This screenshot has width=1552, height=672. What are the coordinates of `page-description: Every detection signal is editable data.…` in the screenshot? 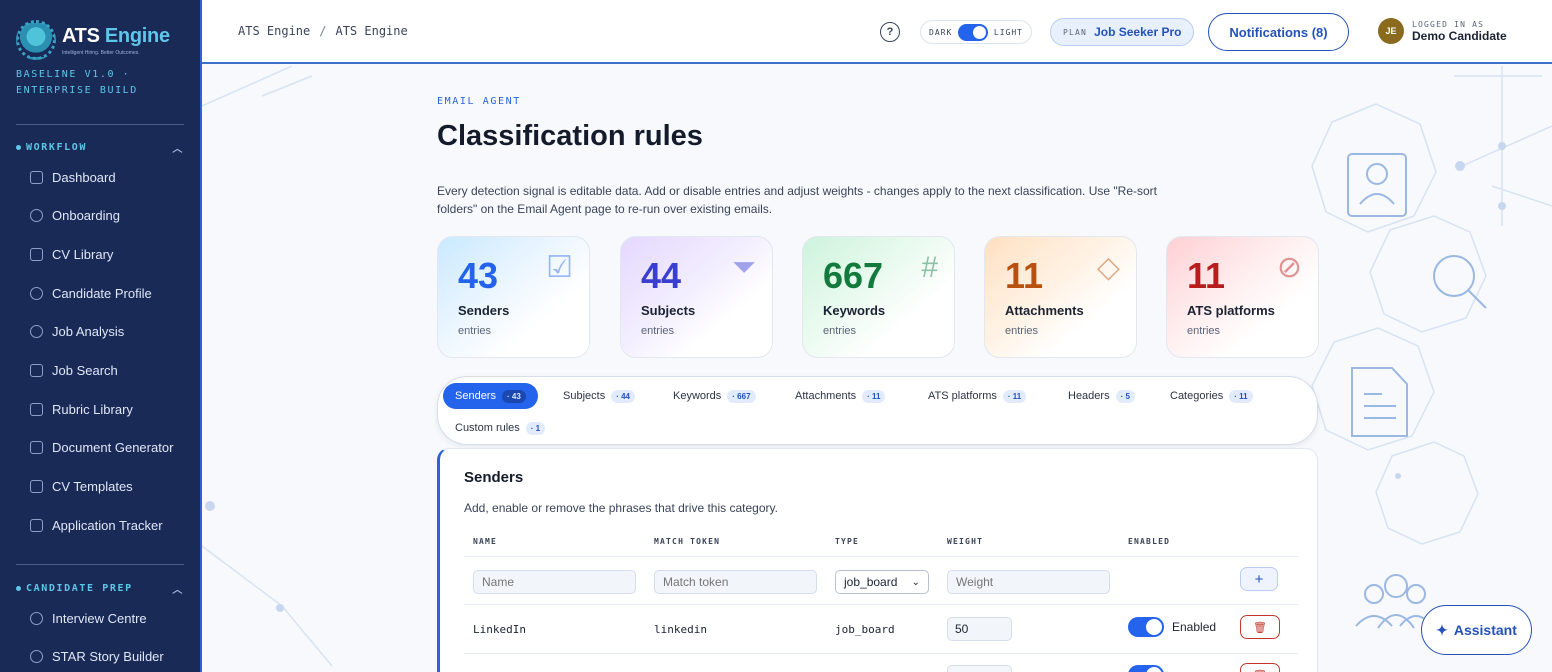 It's located at (797, 200).